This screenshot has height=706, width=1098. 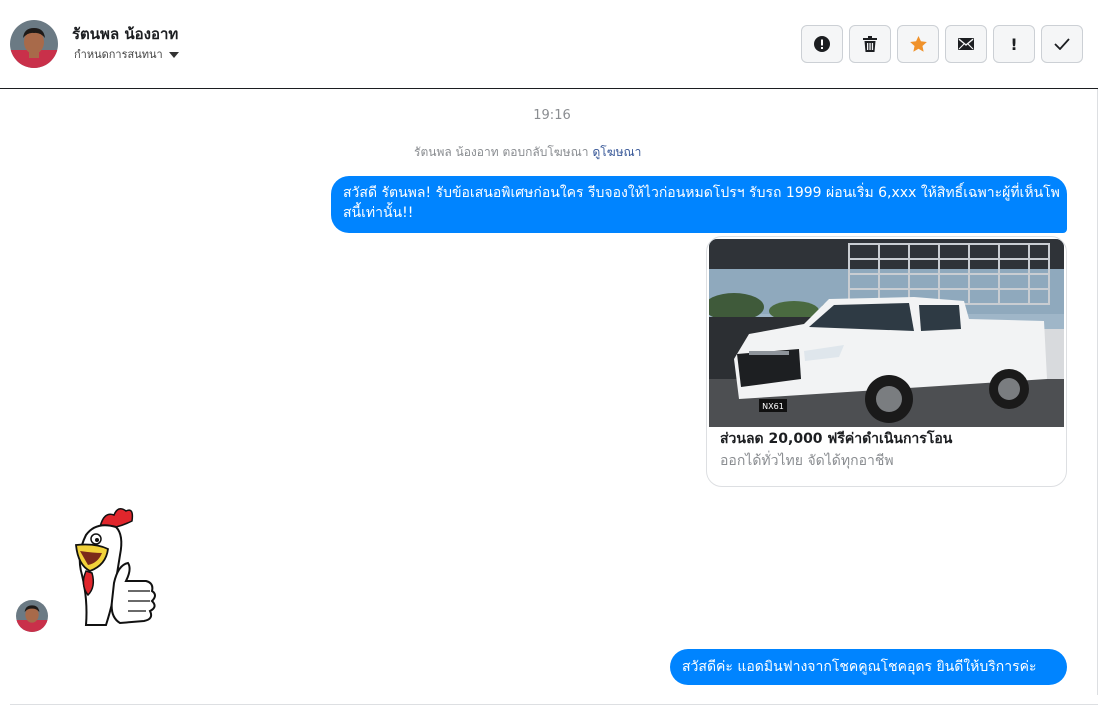 What do you see at coordinates (32, 616) in the screenshot?
I see `contact-avatar-small` at bounding box center [32, 616].